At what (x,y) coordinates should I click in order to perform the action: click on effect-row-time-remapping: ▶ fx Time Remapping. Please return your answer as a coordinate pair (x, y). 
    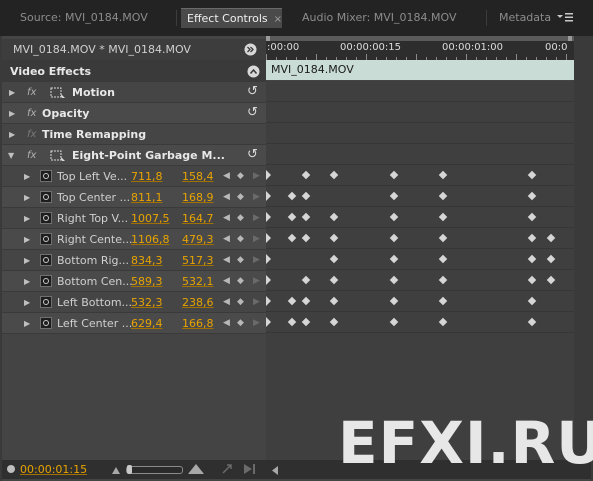
    Looking at the image, I should click on (134, 134).